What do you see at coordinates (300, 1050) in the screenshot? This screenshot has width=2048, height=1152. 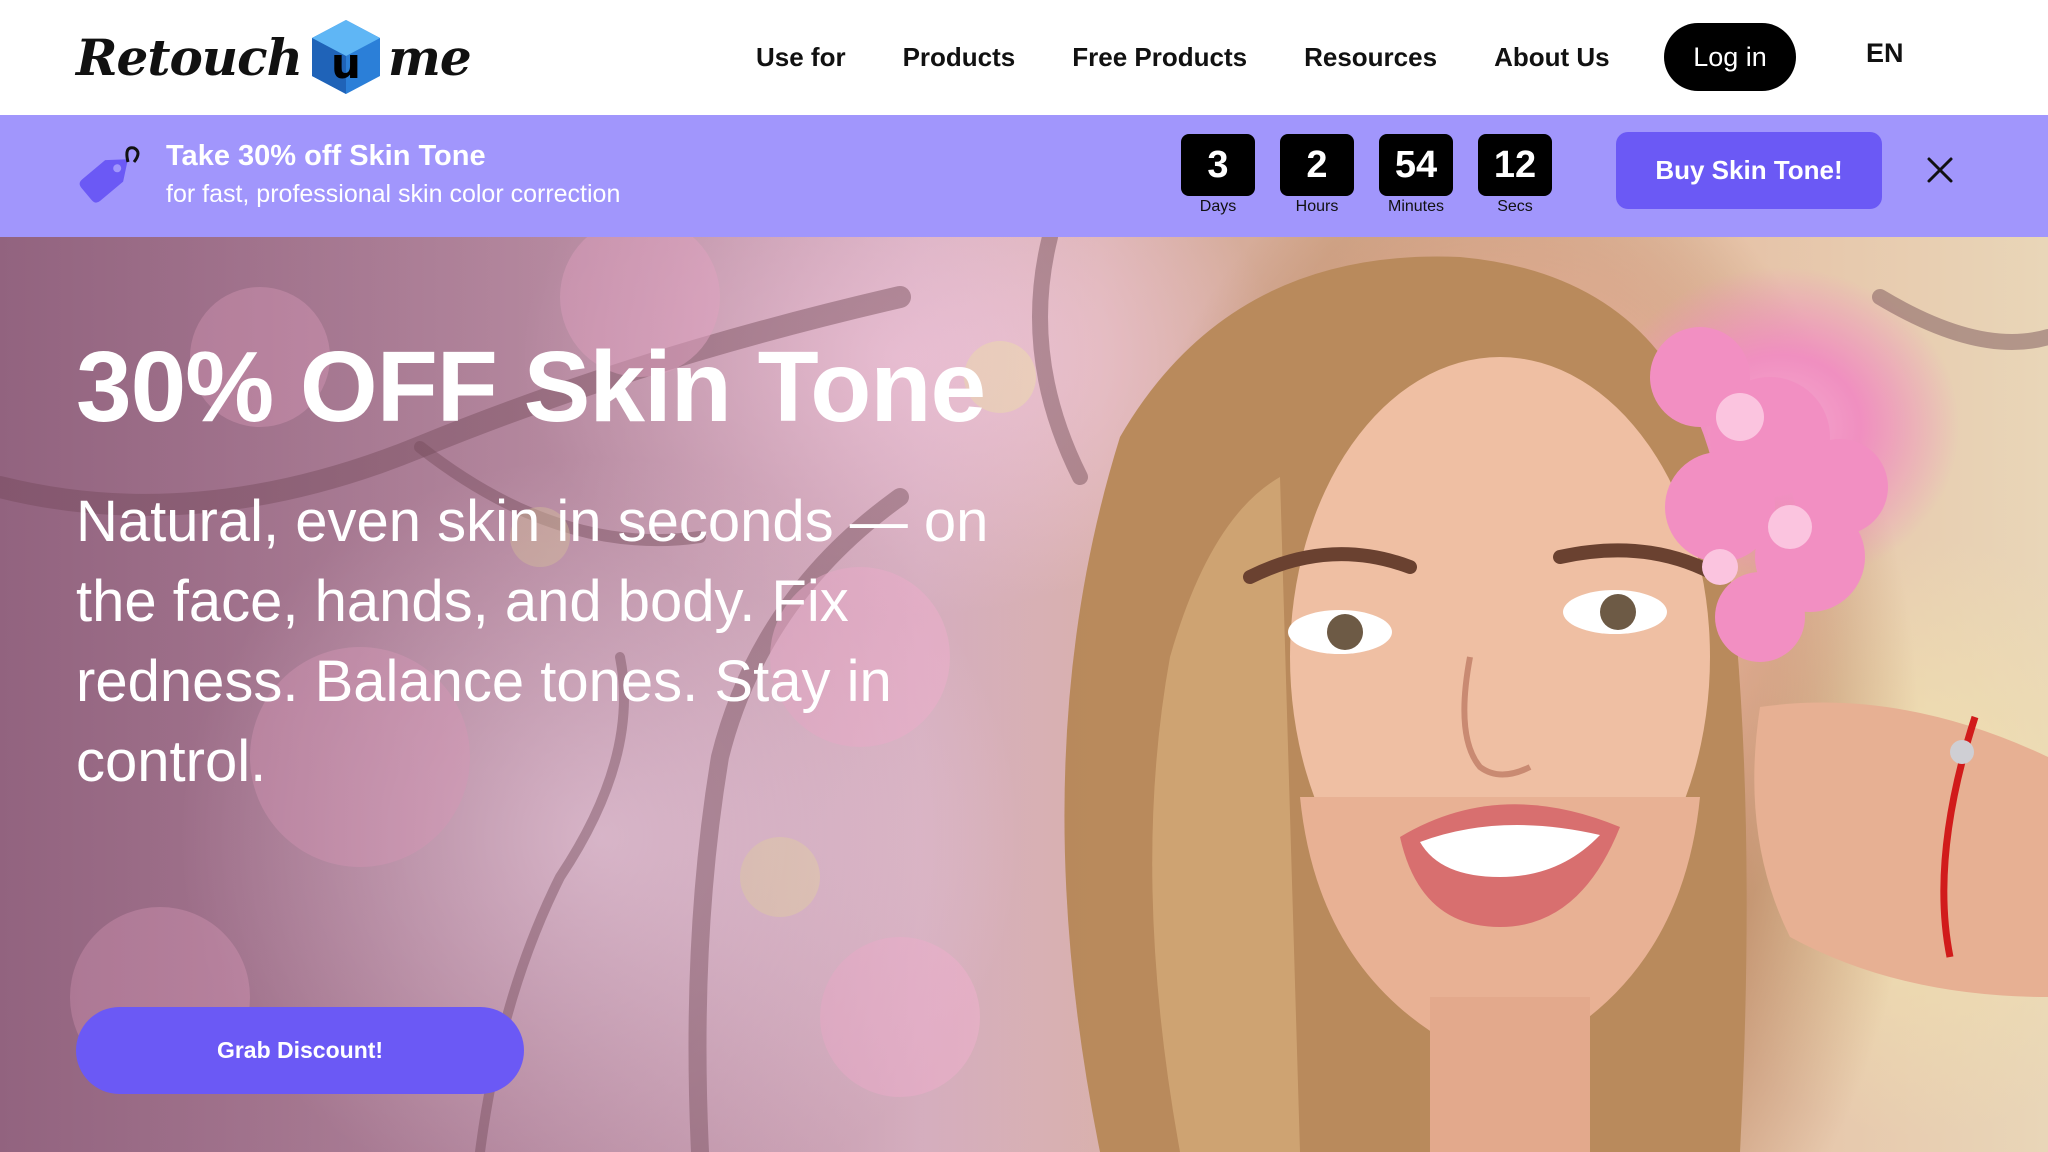 I see `grab-discount-button: Grab Discount!` at bounding box center [300, 1050].